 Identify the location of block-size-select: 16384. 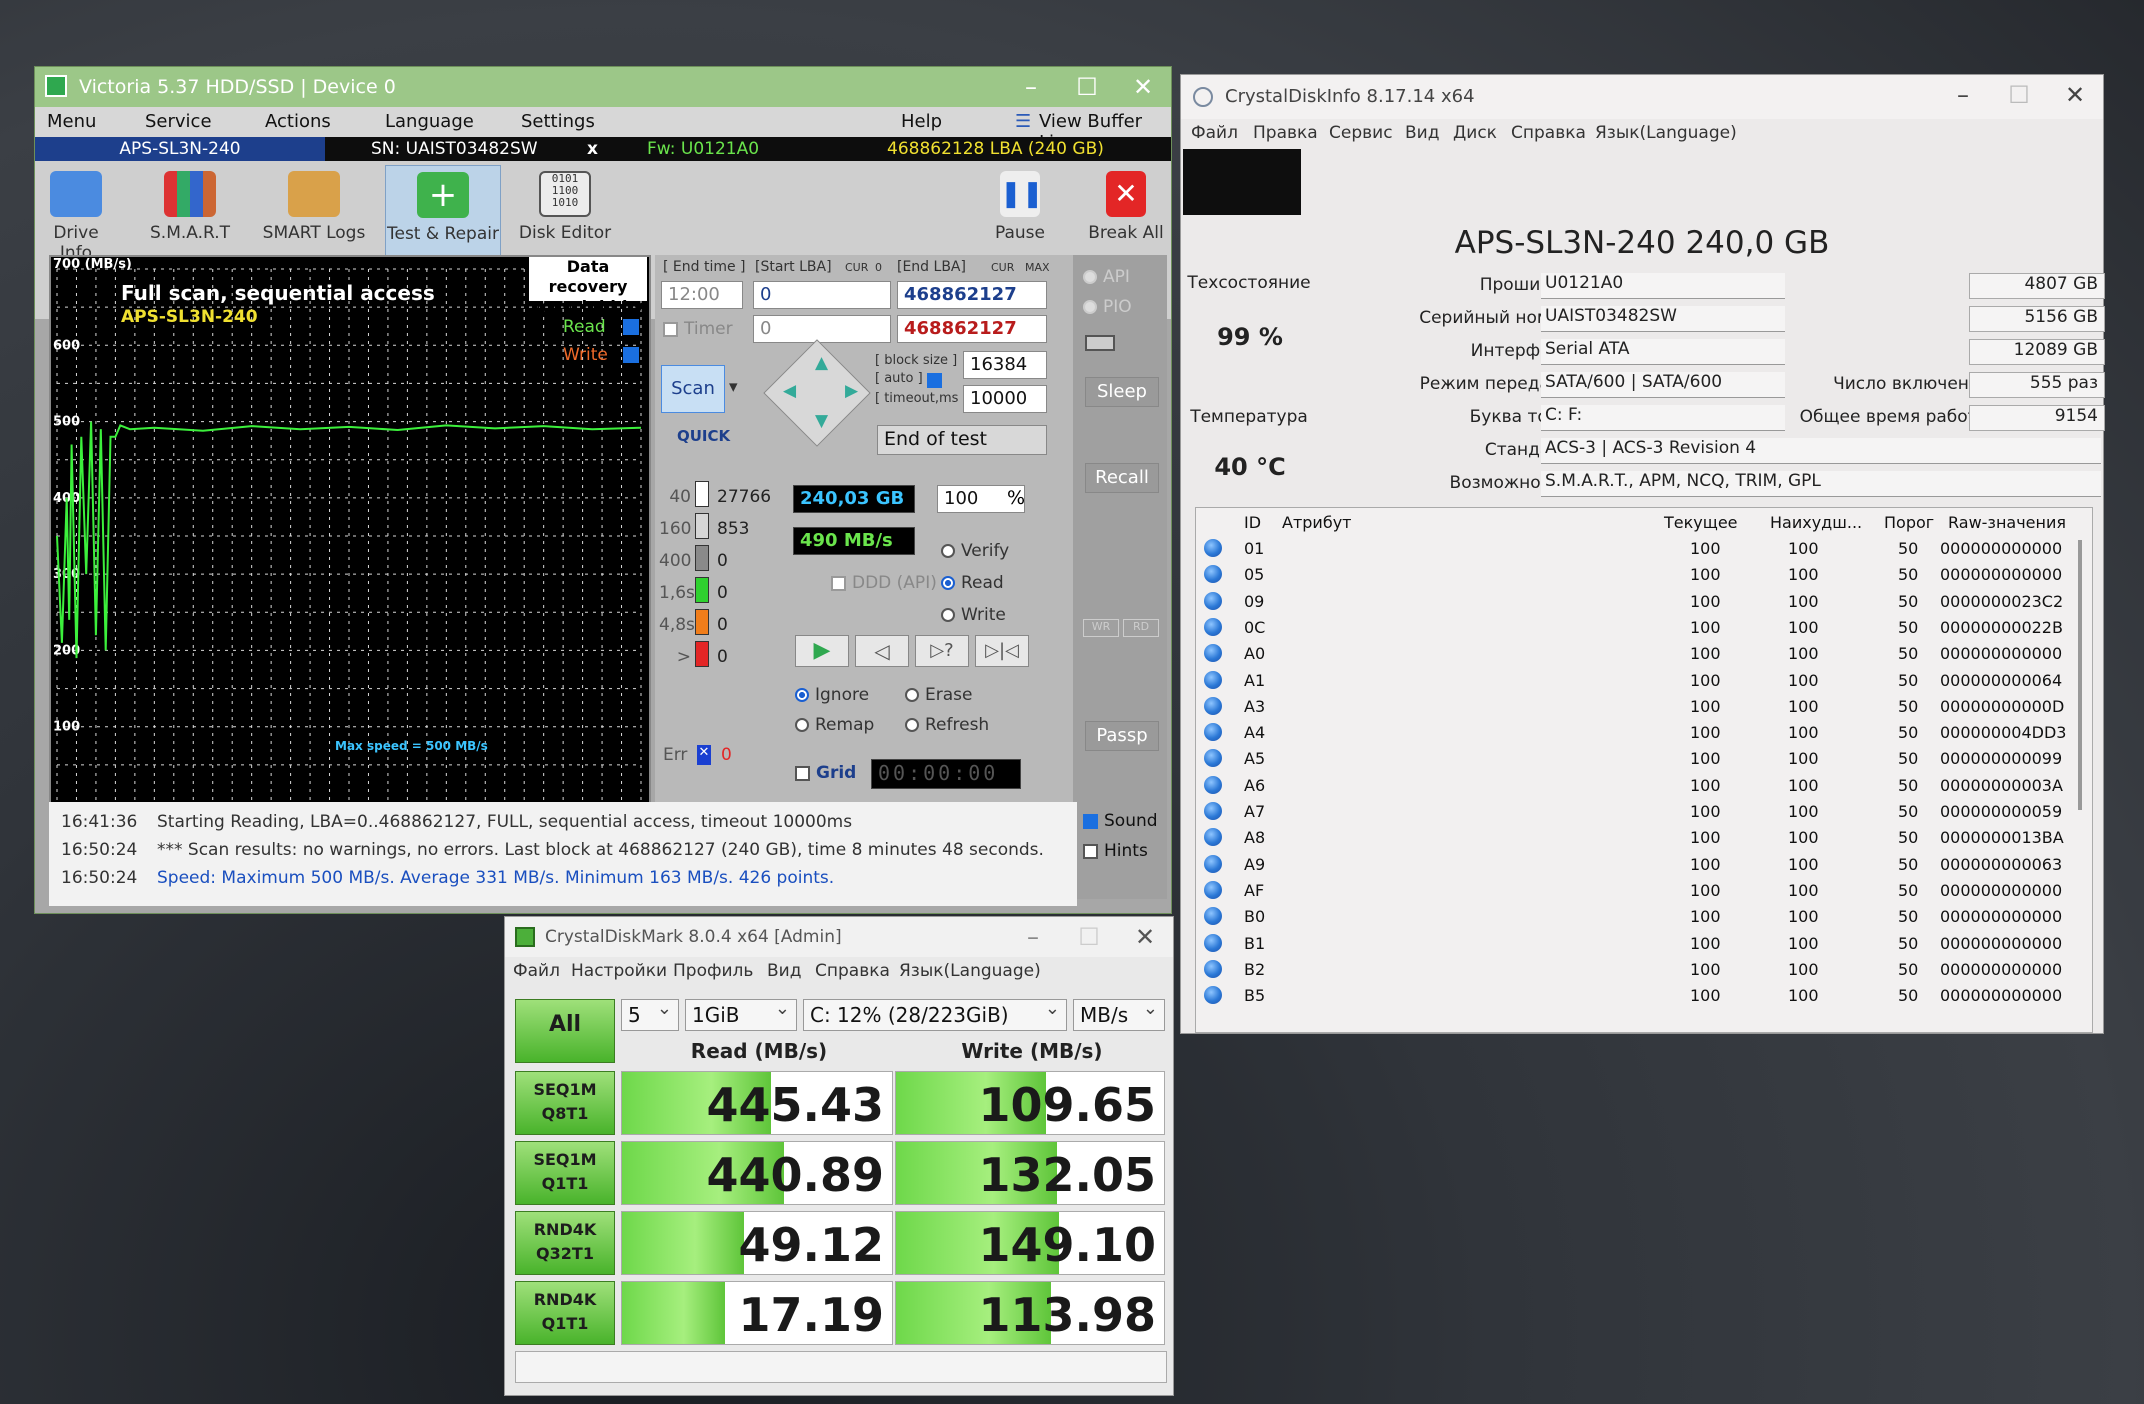
(1005, 365).